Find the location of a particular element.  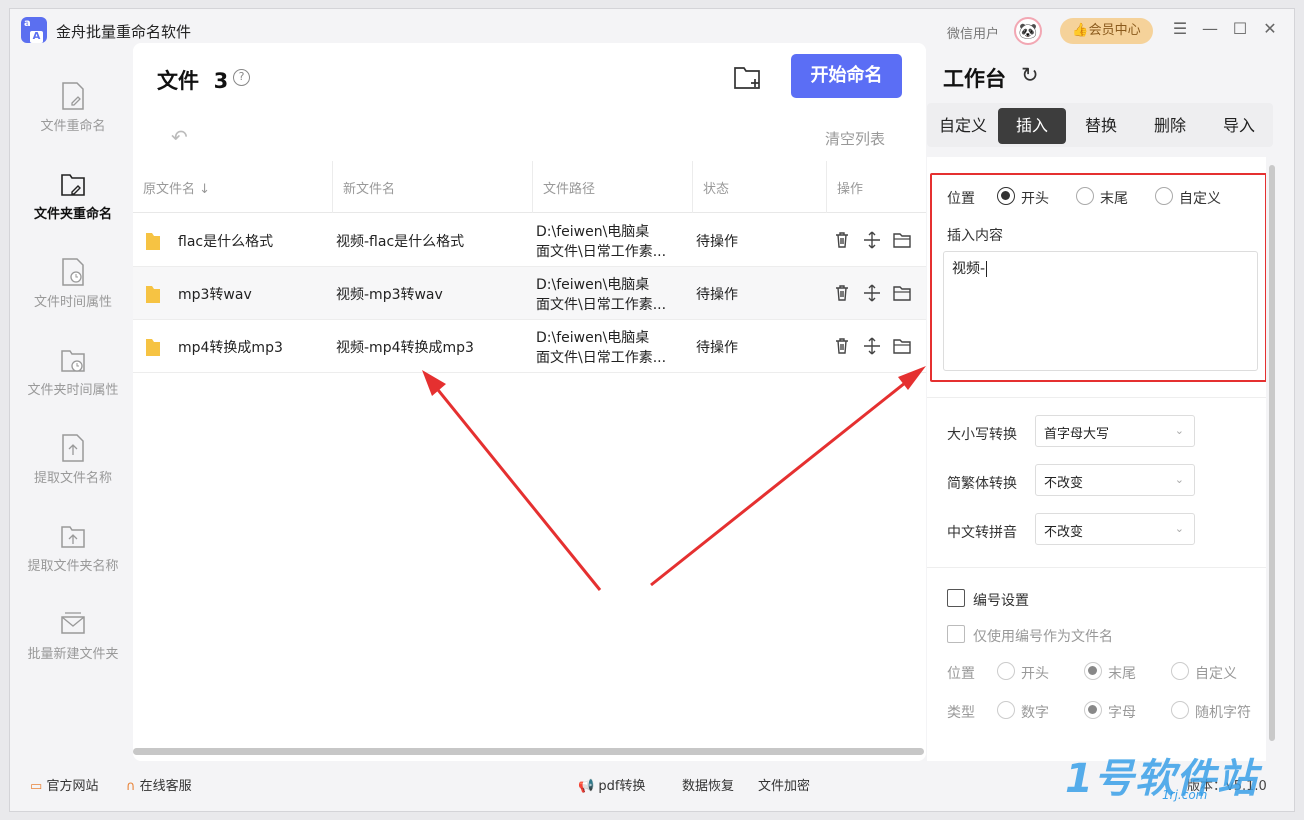

app-title: 金舟批量重命名软件 is located at coordinates (124, 32).